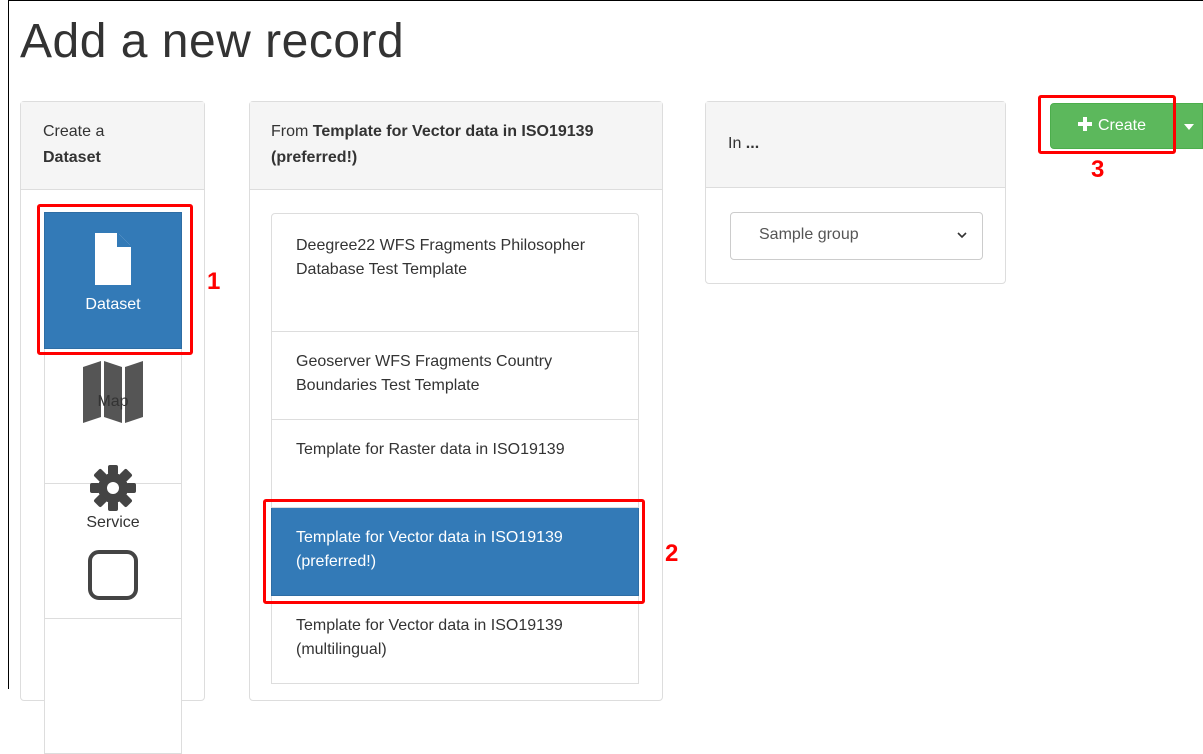  What do you see at coordinates (672, 553) in the screenshot?
I see `annotation-number-2: 2` at bounding box center [672, 553].